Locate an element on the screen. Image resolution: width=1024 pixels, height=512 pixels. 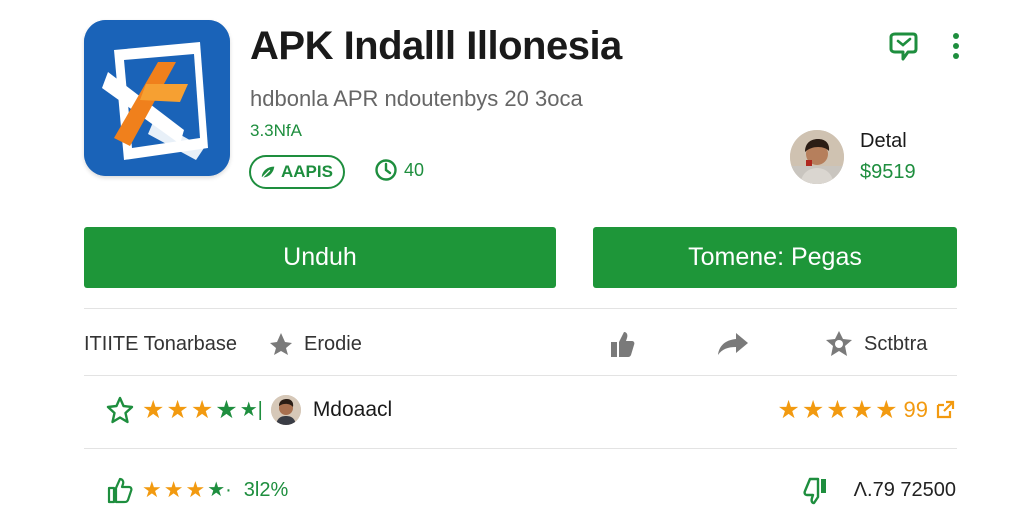
like-button is located at coordinates (622, 344).